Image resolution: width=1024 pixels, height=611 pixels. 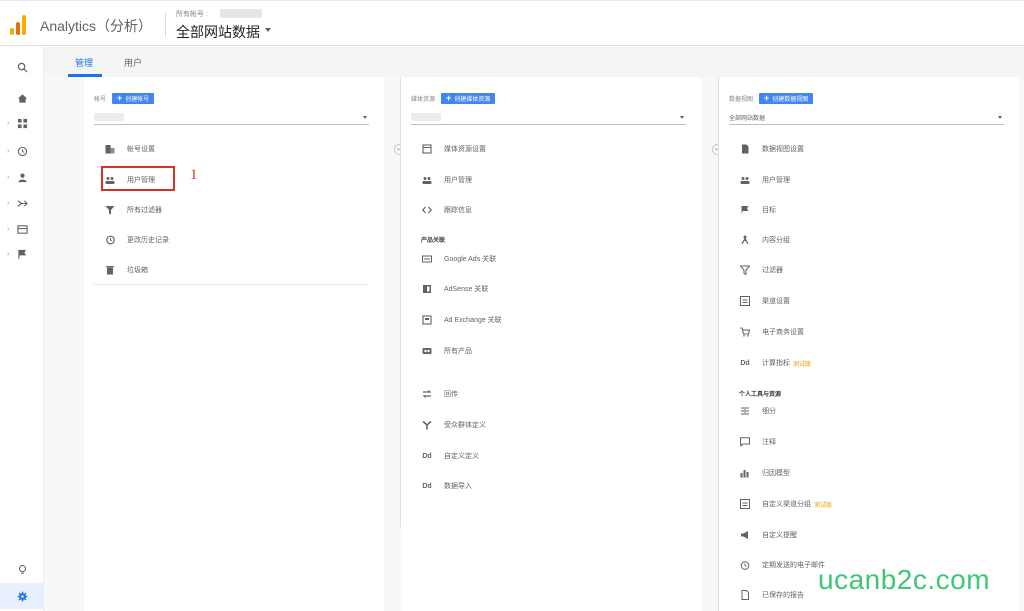 What do you see at coordinates (22, 203) in the screenshot?
I see `acquisition-icon: ›` at bounding box center [22, 203].